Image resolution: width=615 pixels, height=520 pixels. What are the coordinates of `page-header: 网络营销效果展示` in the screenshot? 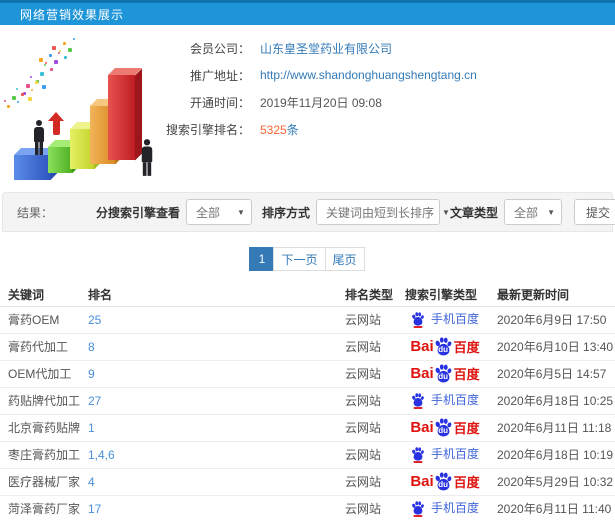 It's located at (307, 12).